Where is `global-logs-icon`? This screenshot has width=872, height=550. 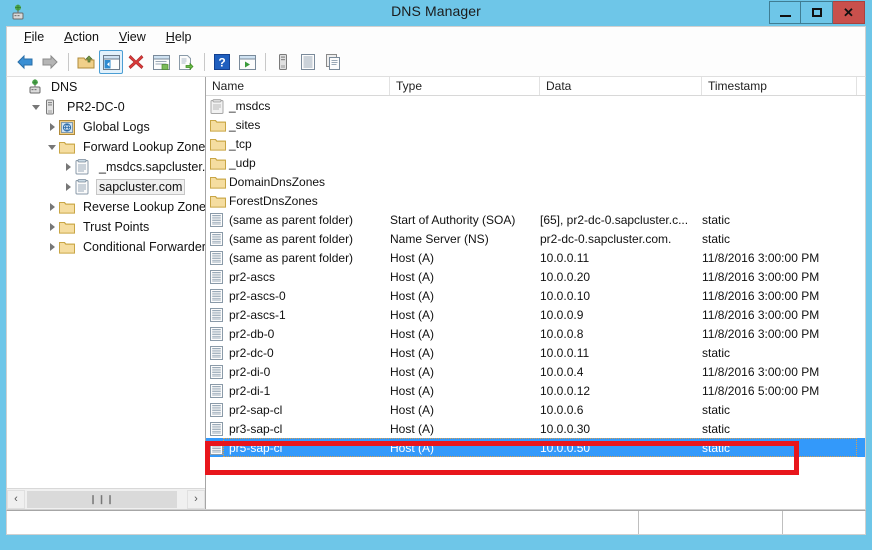 global-logs-icon is located at coordinates (68, 127).